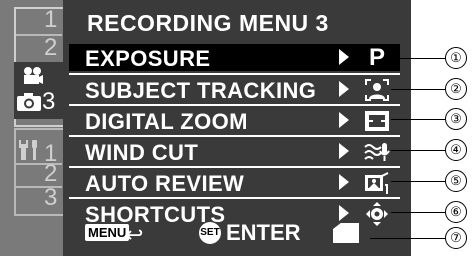 Image resolution: width=472 pixels, height=256 pixels. I want to click on callout-3: ③, so click(456, 119).